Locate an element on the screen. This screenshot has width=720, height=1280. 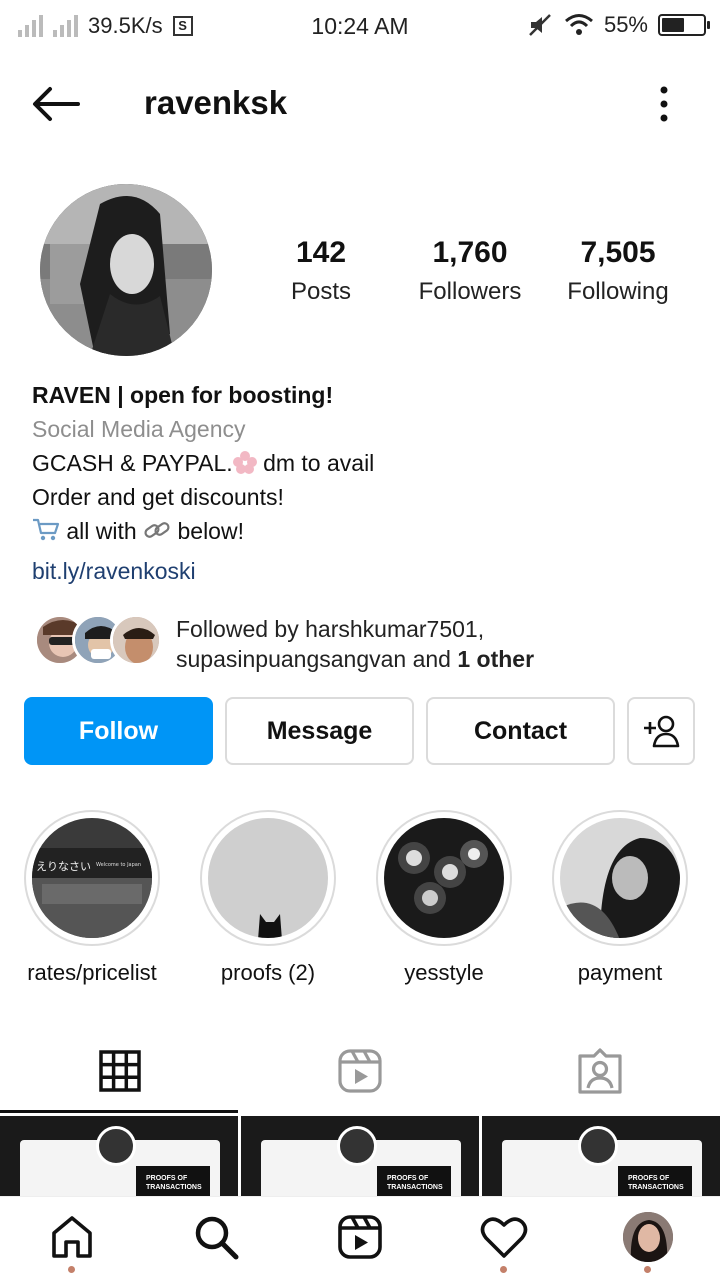
highlight-cover-rates: えりなさい Welcome to Japan is located at coordinates (92, 878).